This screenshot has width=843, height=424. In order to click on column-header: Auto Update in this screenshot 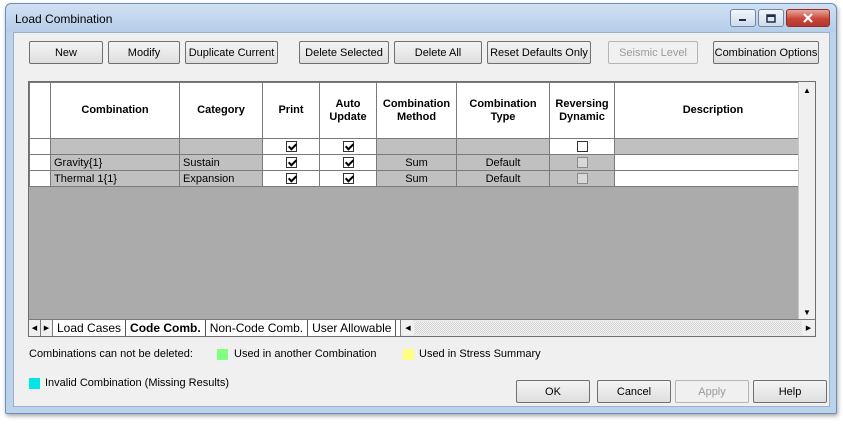, I will do `click(348, 110)`.